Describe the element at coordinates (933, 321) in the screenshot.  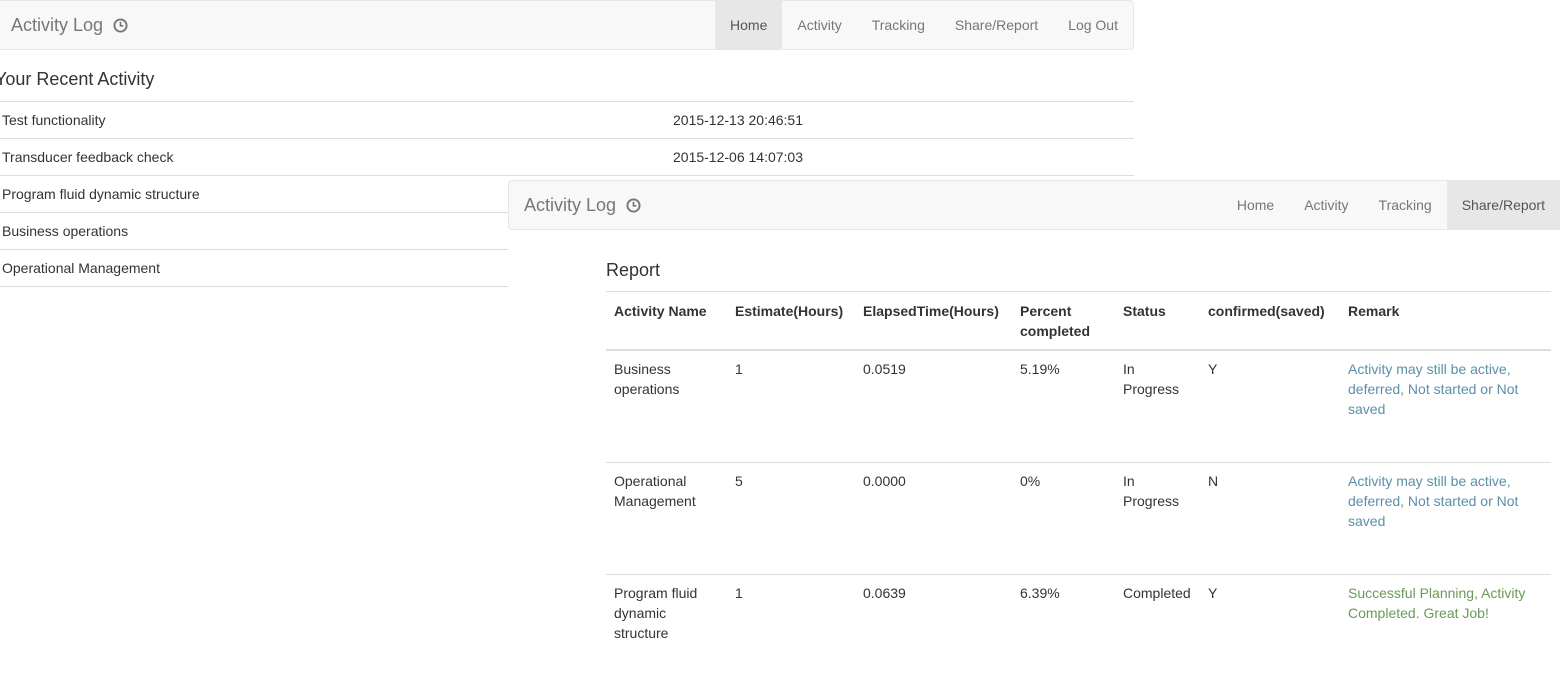
I see `col-elapsed: ElapsedTime(Hours)` at that location.